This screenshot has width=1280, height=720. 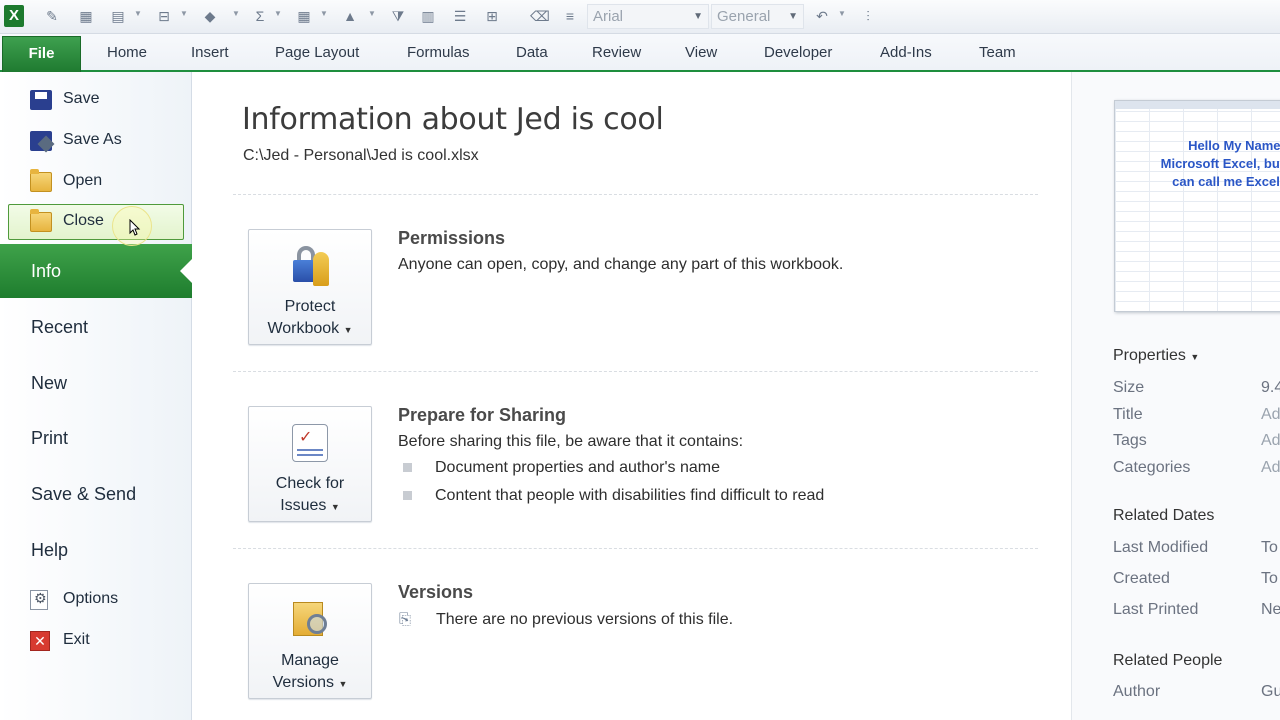 I want to click on font-name-combo: Arial ▼, so click(x=648, y=16).